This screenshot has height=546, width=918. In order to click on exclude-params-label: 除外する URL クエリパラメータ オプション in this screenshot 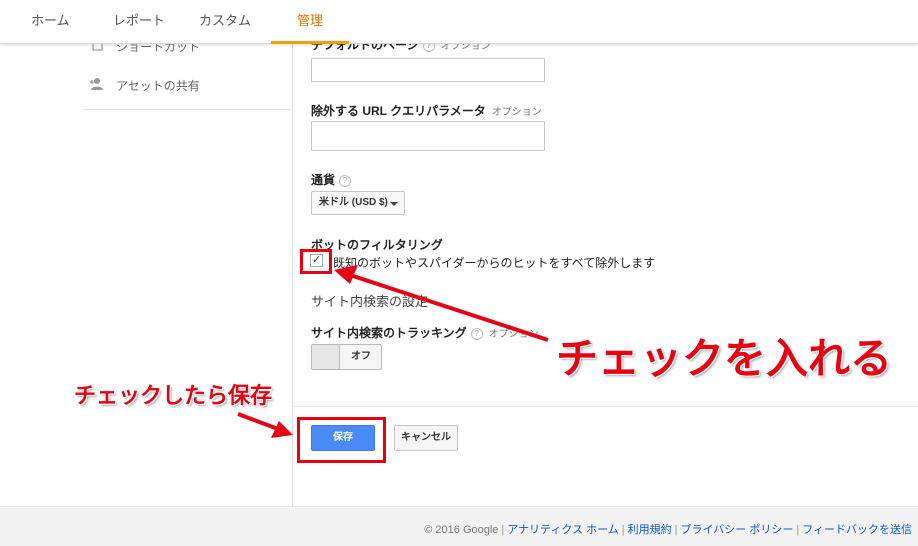, I will do `click(426, 111)`.